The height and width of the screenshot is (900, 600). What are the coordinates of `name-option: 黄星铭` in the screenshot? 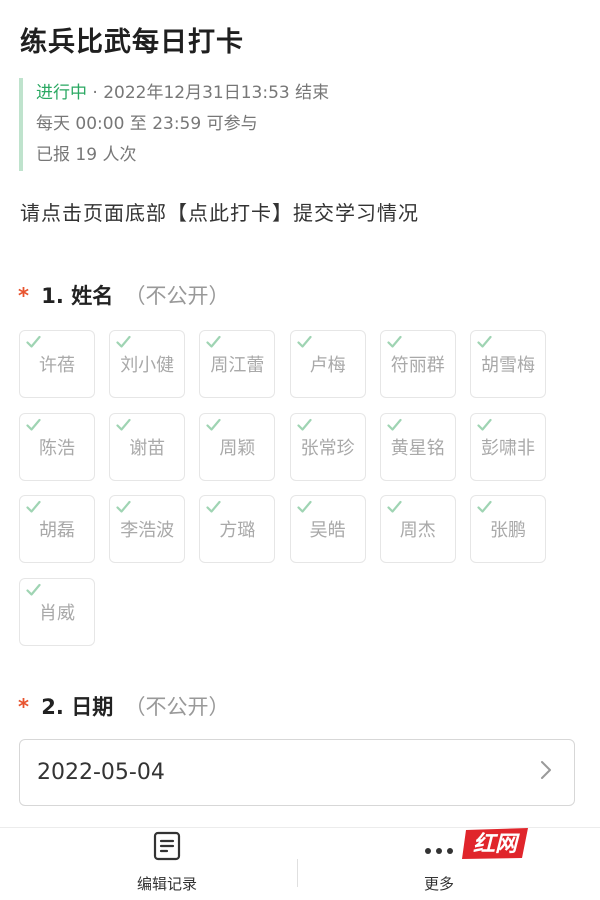 It's located at (417, 446).